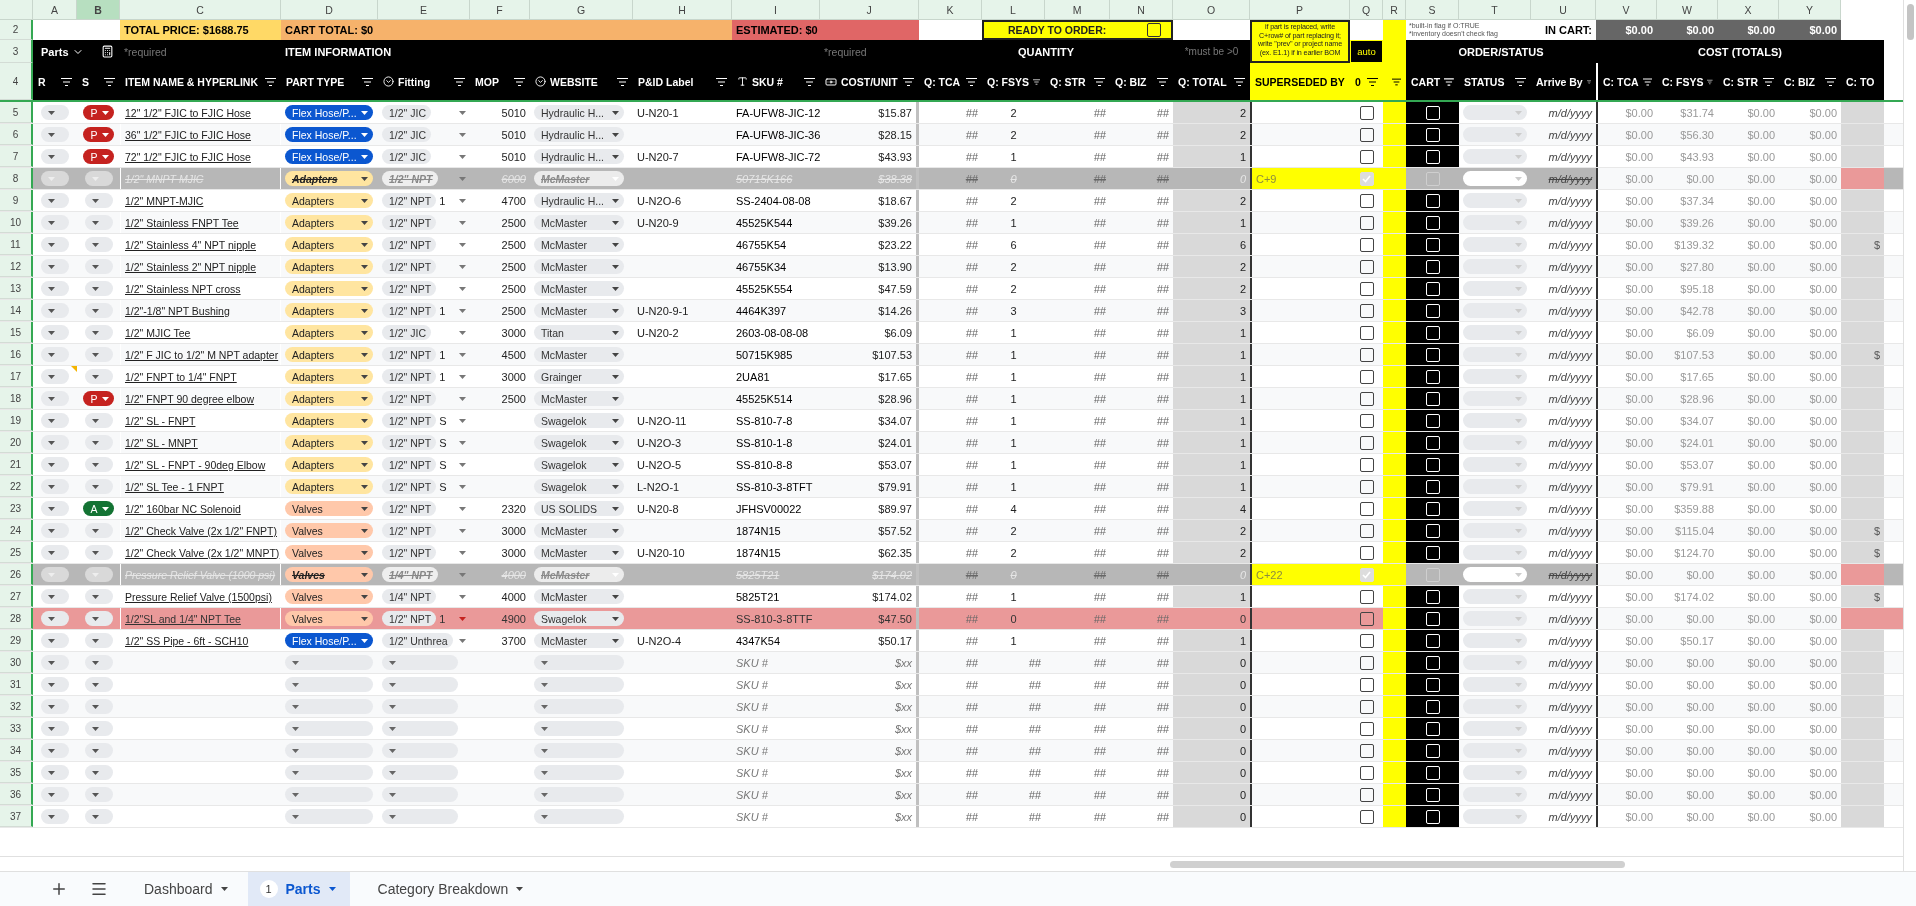 The image size is (1916, 906). I want to click on column-letter: F, so click(500, 10).